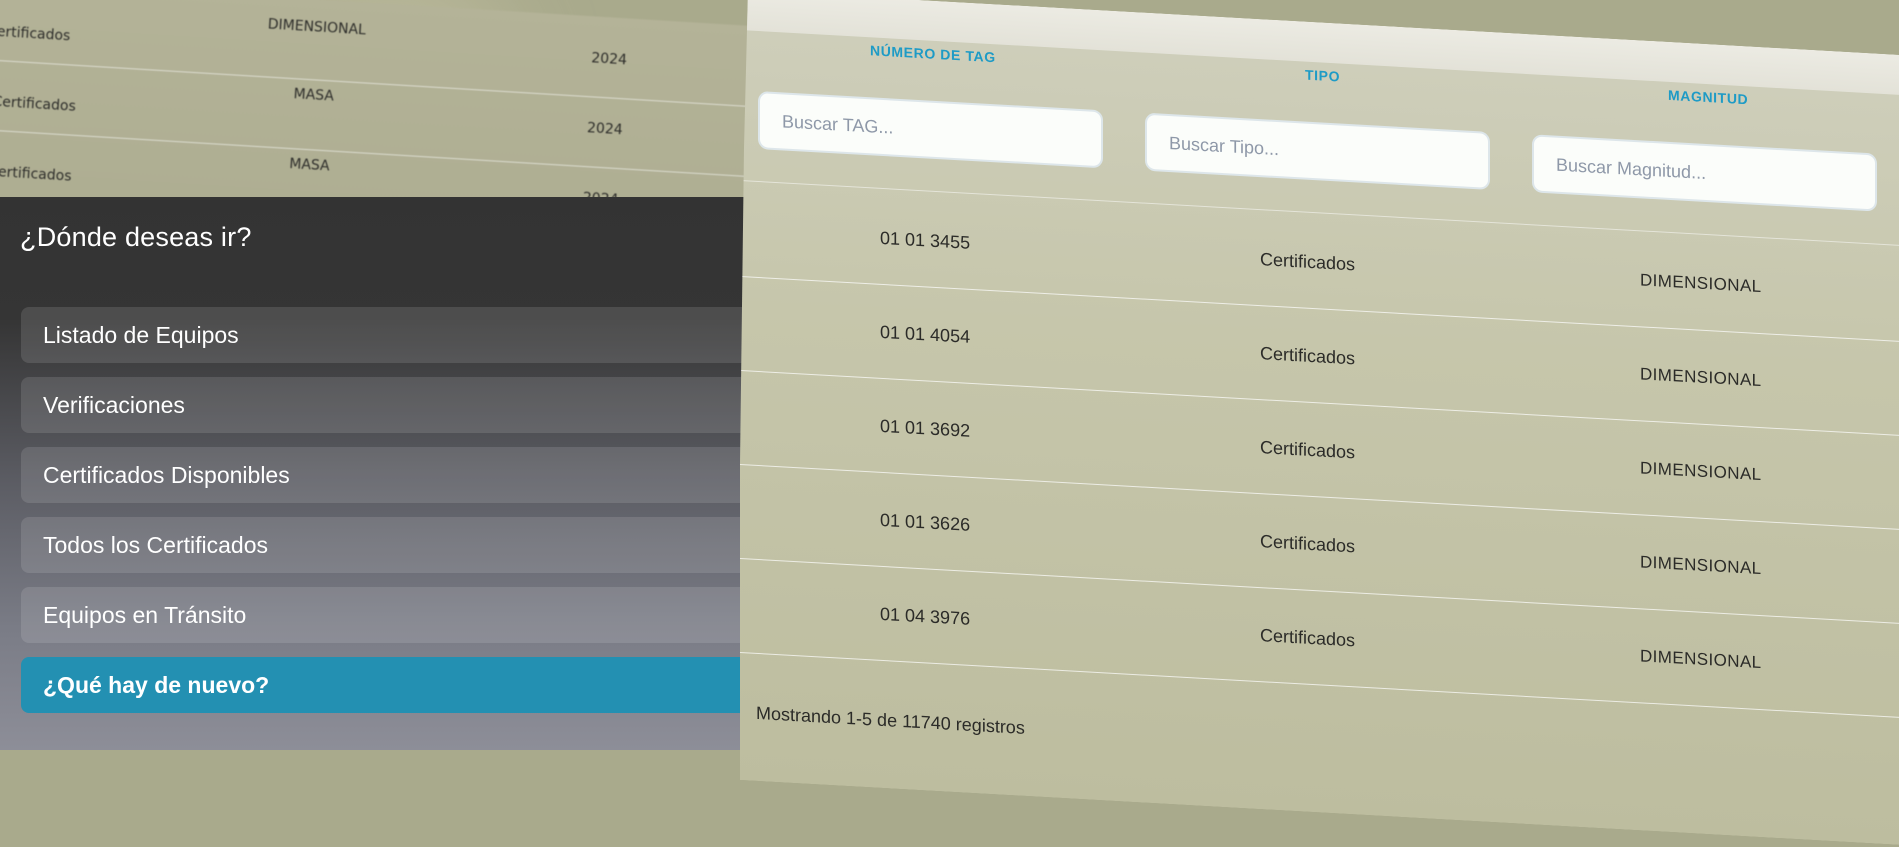 This screenshot has height=847, width=1899. I want to click on nav-item-todos-certificados: Todos los Certificados, so click(391, 545).